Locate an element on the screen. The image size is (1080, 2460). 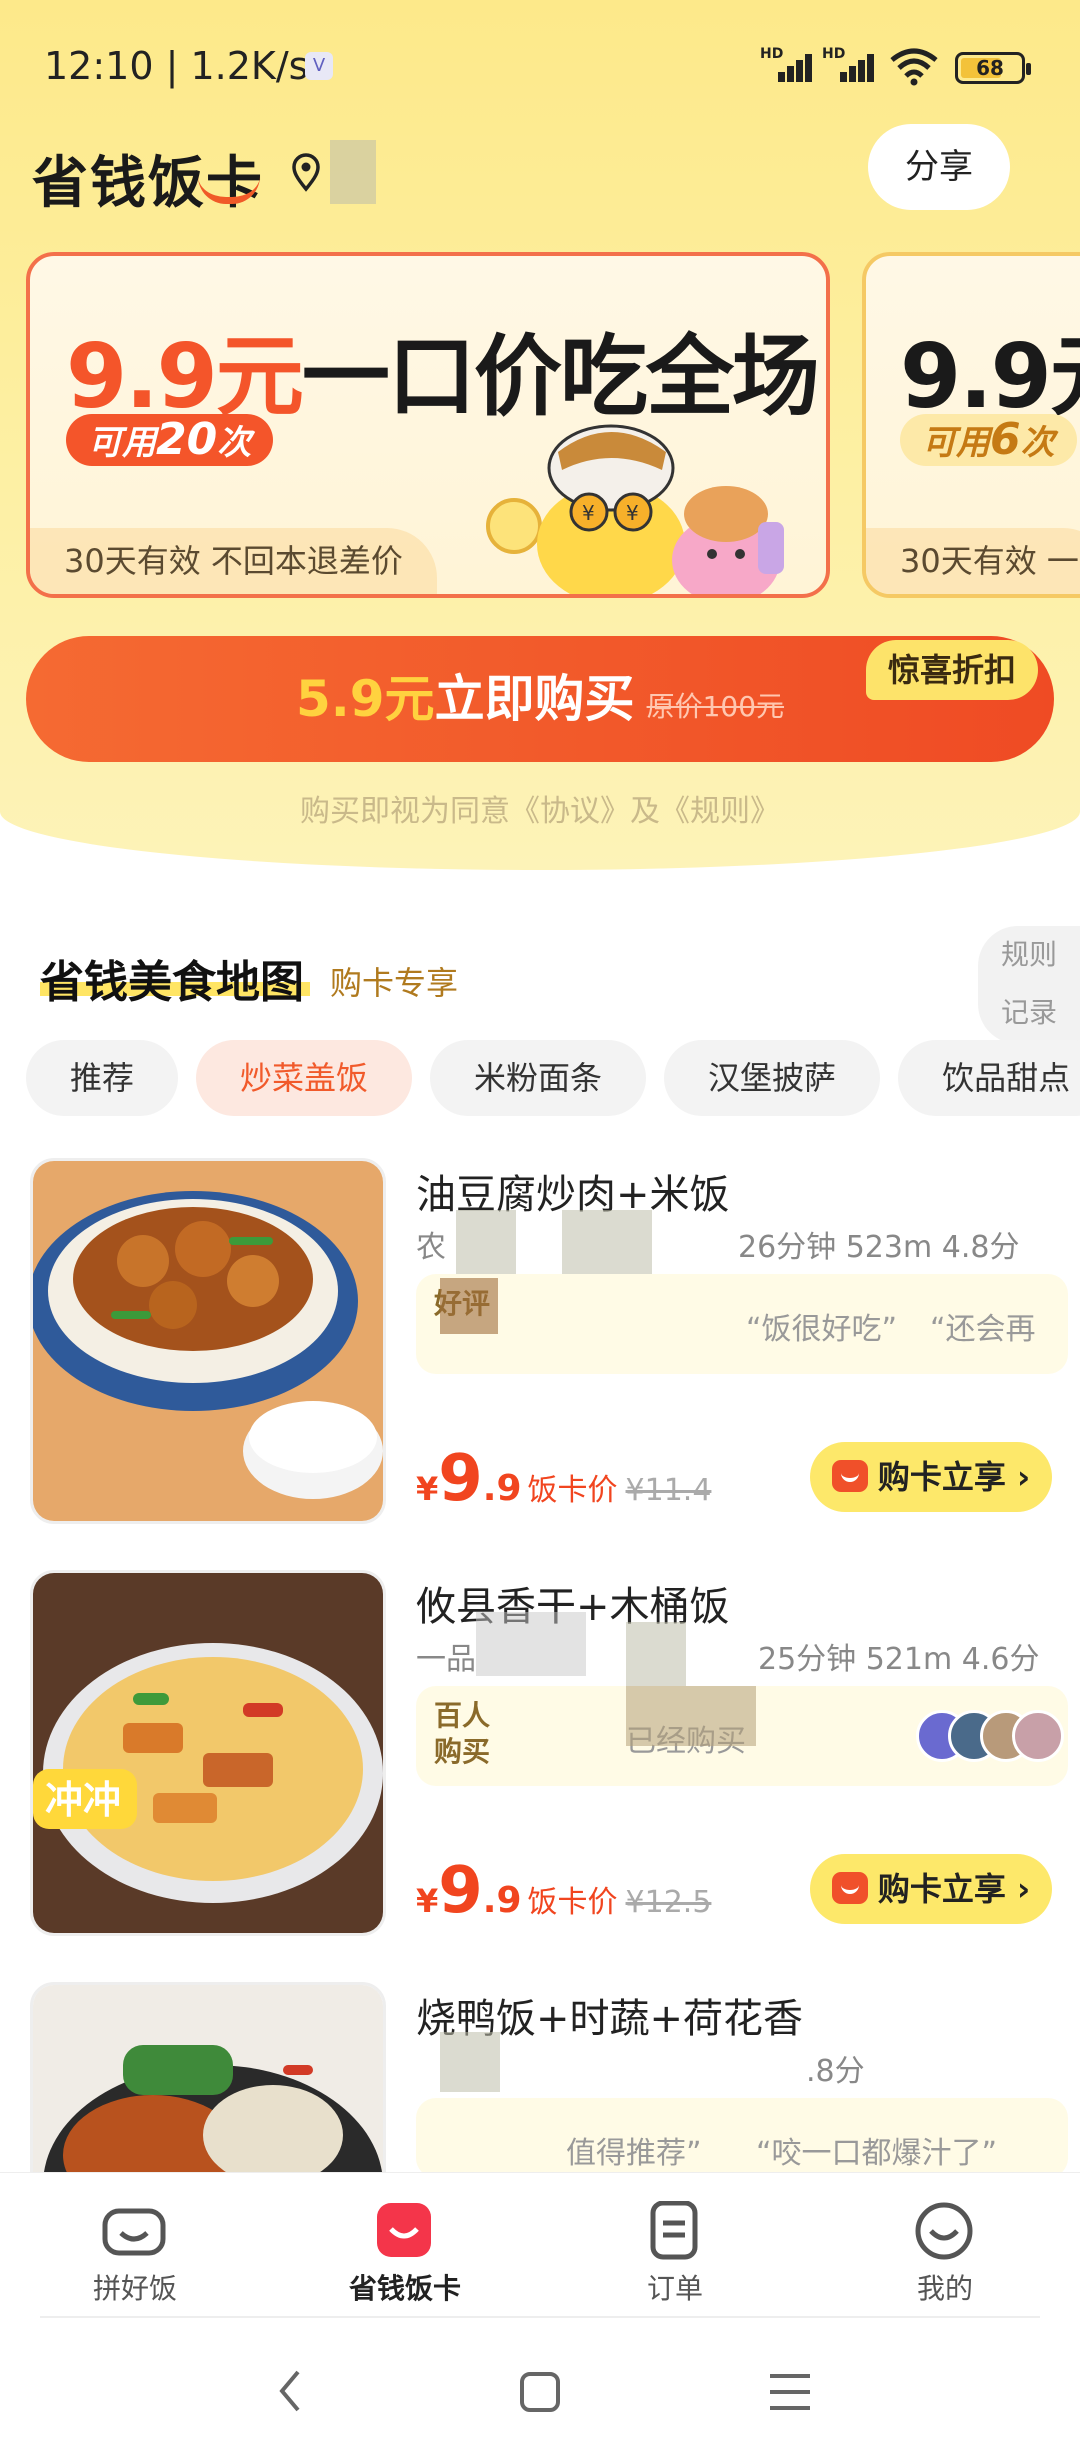
signal-icon-2: HD is located at coordinates (848, 66).